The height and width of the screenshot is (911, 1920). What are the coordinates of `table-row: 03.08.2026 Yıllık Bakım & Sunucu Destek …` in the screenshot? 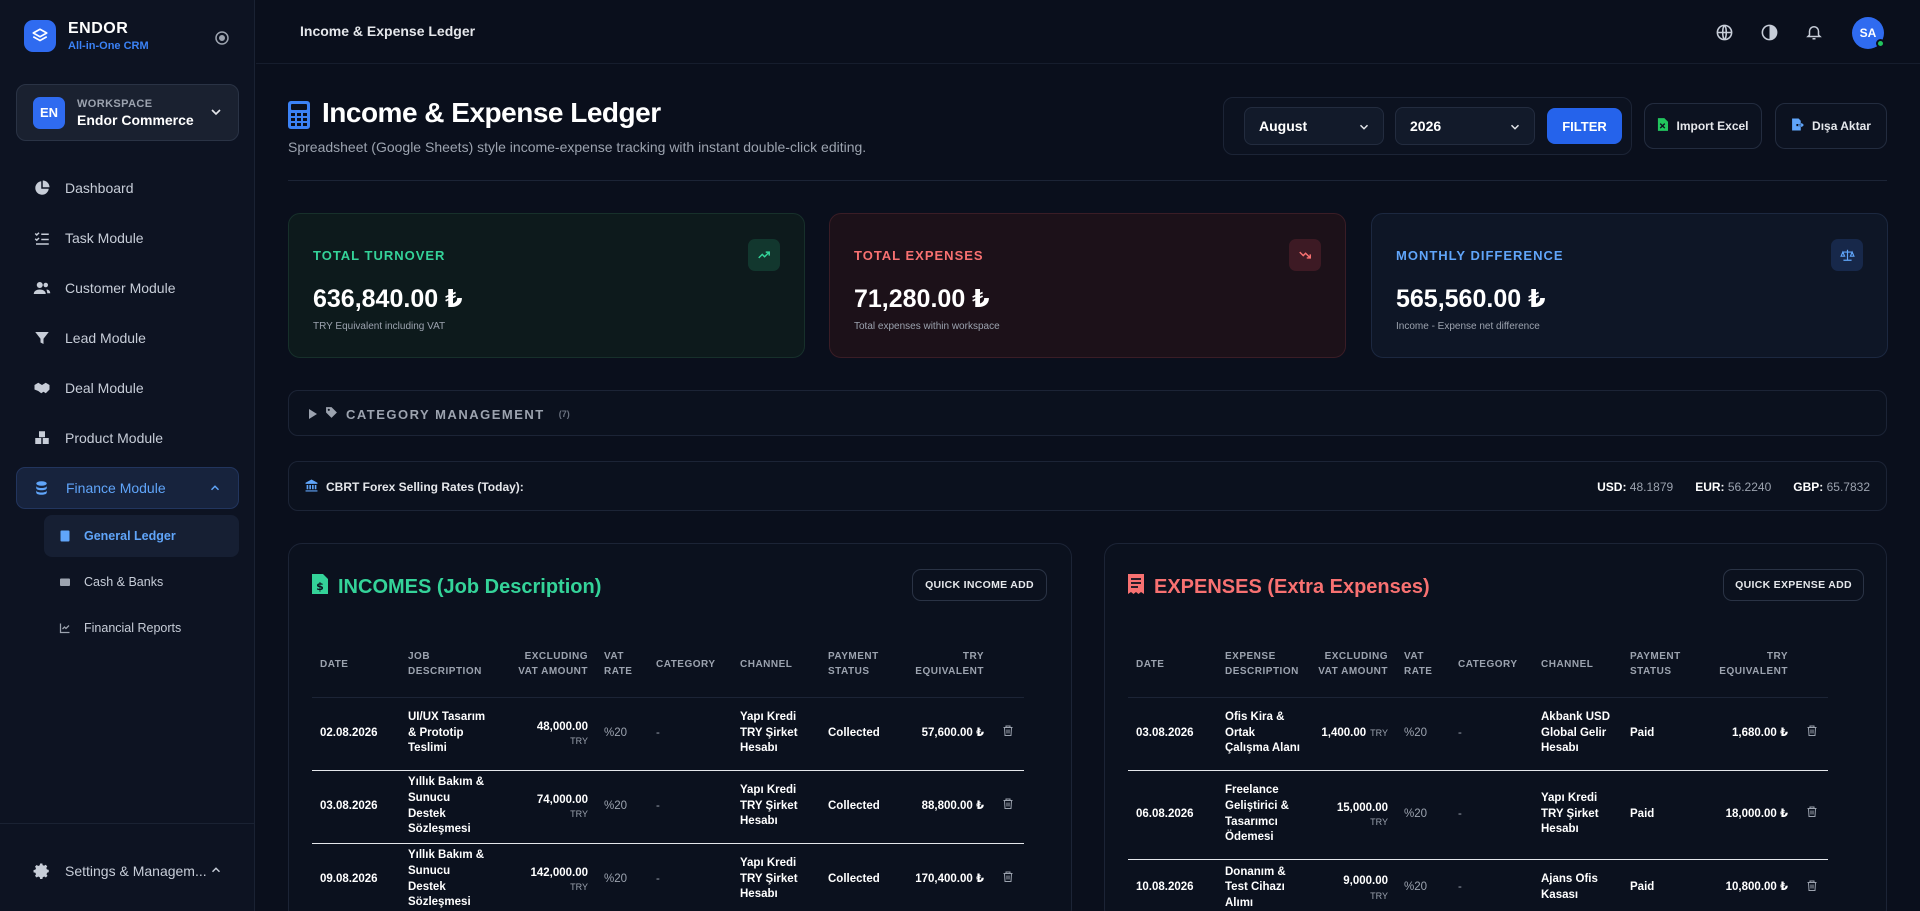 It's located at (668, 807).